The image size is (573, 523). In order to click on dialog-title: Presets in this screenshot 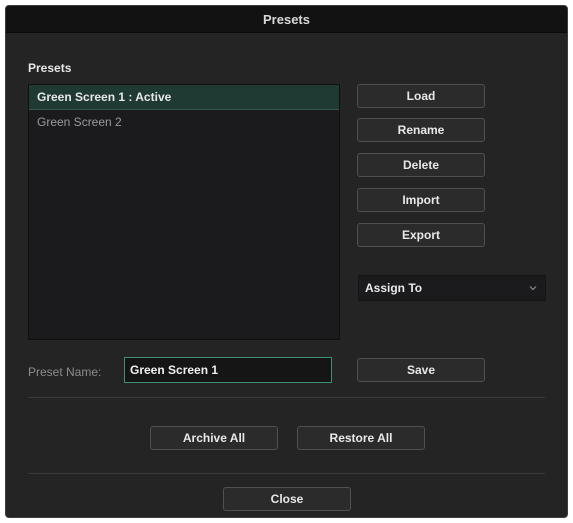, I will do `click(286, 19)`.